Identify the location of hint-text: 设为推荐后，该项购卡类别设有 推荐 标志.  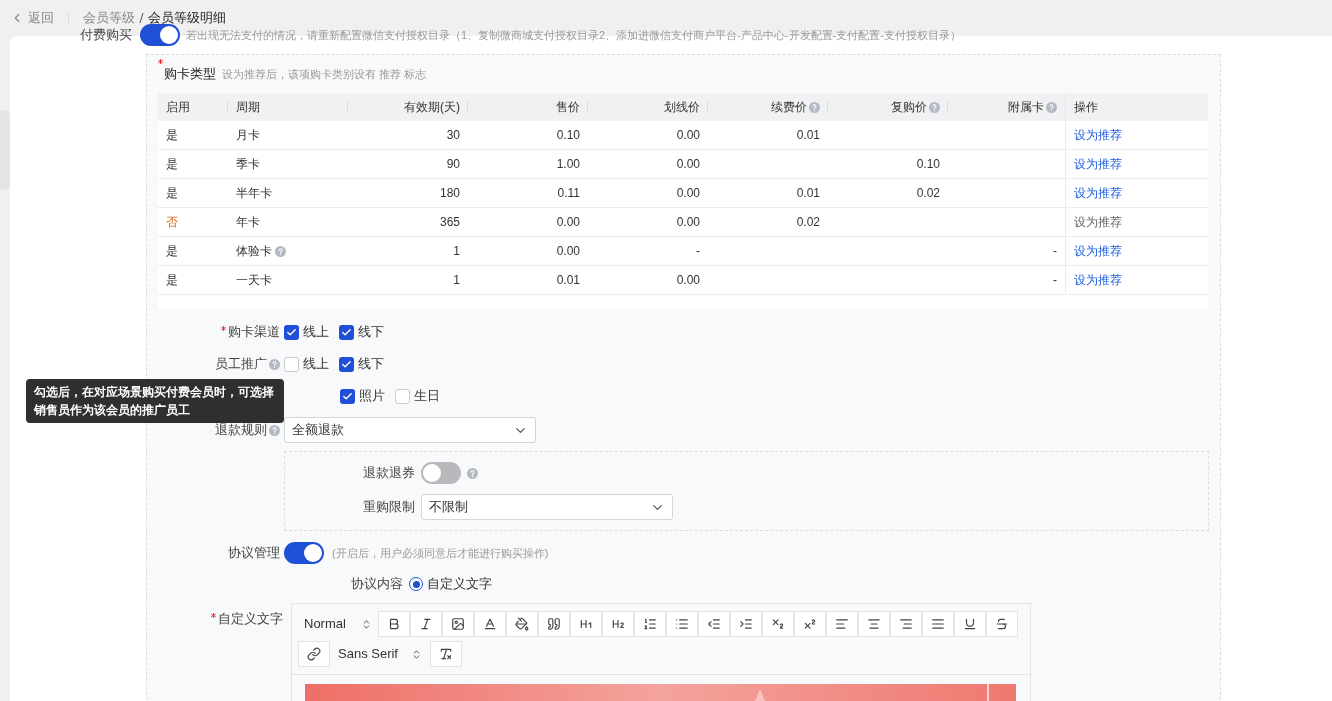
(324, 74).